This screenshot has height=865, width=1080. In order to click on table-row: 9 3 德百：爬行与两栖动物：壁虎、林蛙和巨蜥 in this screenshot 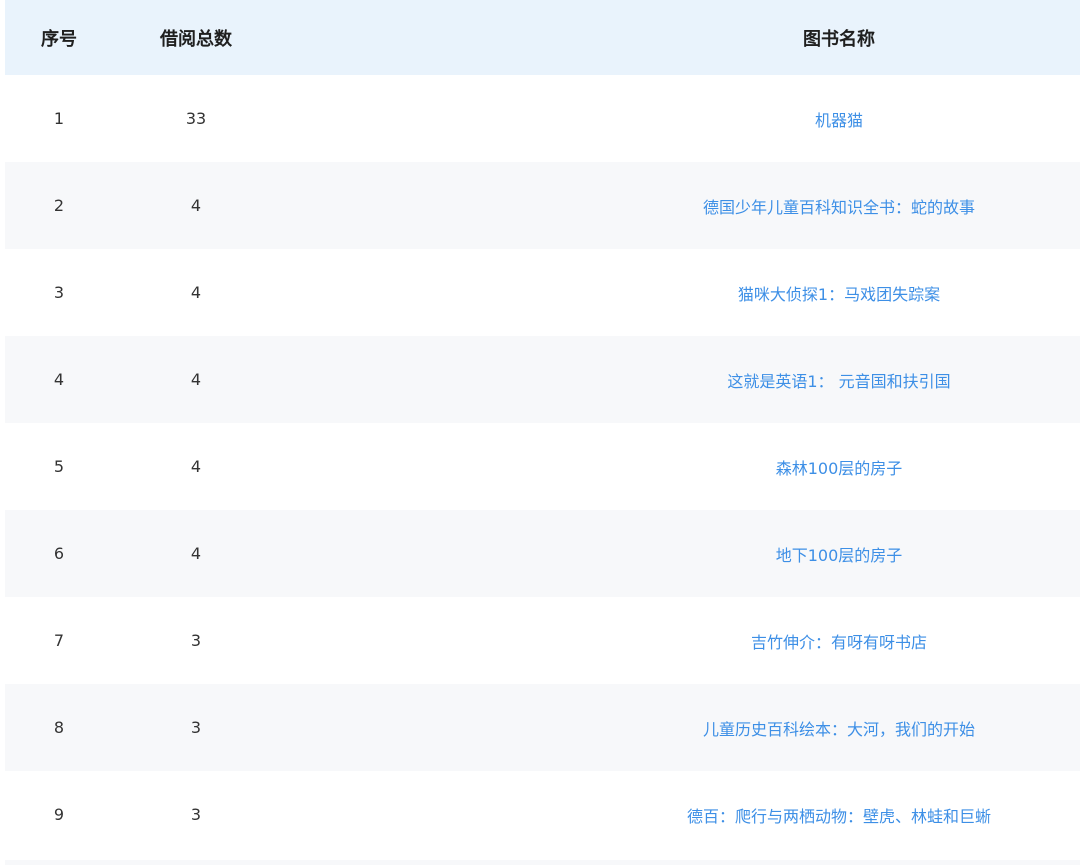, I will do `click(542, 814)`.